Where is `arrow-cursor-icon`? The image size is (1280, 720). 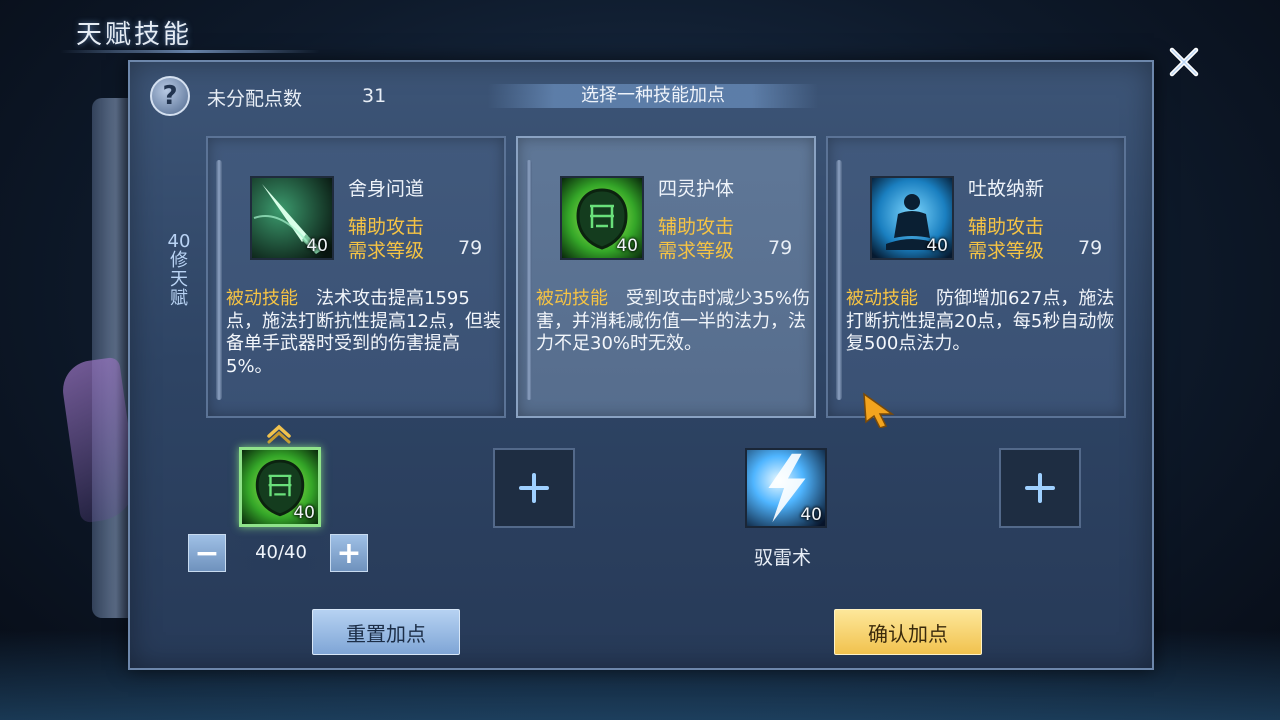 arrow-cursor-icon is located at coordinates (879, 410).